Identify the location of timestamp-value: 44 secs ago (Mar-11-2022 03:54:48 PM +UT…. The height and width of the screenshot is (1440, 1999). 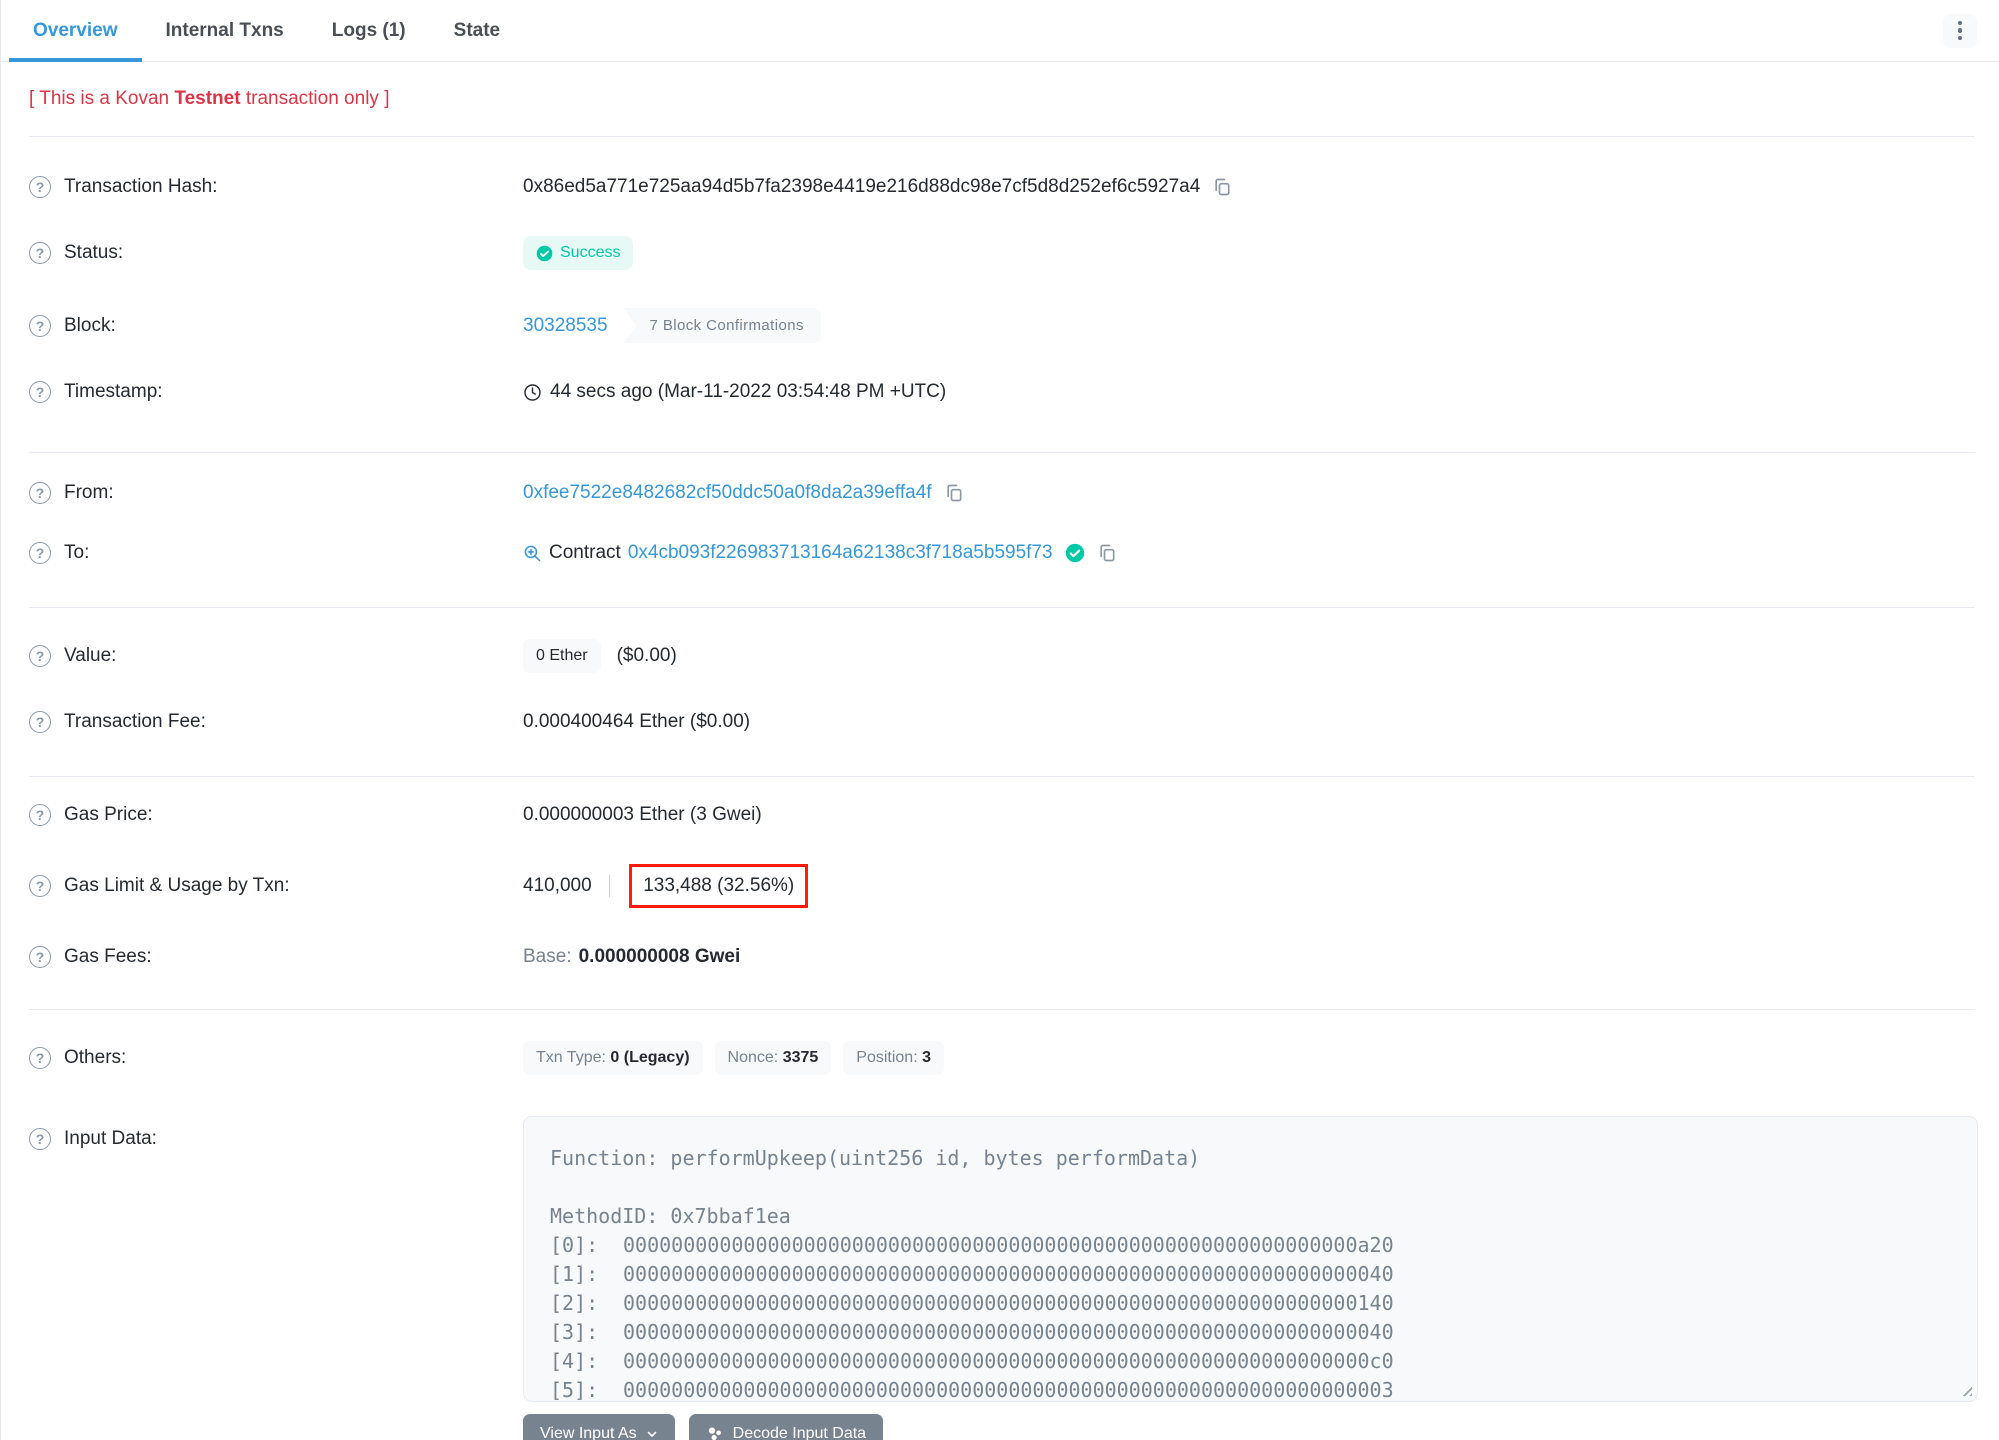
(748, 391).